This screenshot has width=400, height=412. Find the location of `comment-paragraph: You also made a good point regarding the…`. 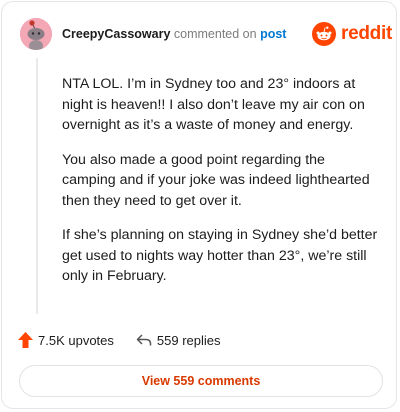

comment-paragraph: You also made a good point regarding the… is located at coordinates (216, 180).